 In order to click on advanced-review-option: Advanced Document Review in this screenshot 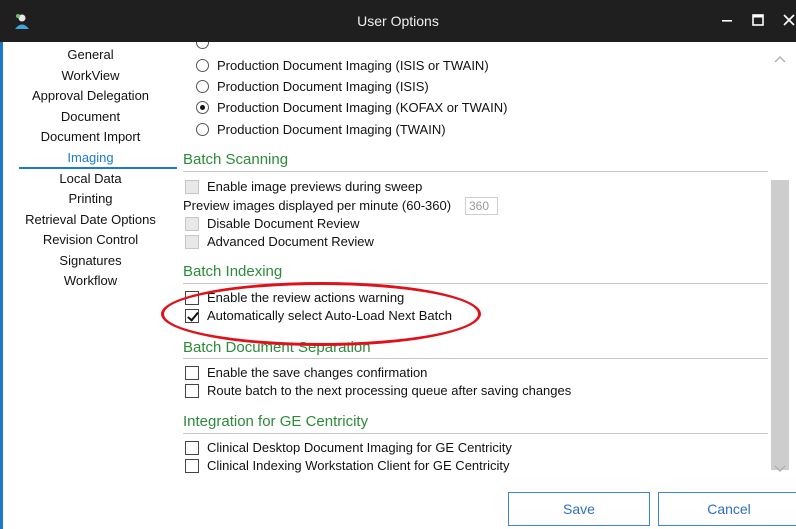, I will do `click(279, 241)`.